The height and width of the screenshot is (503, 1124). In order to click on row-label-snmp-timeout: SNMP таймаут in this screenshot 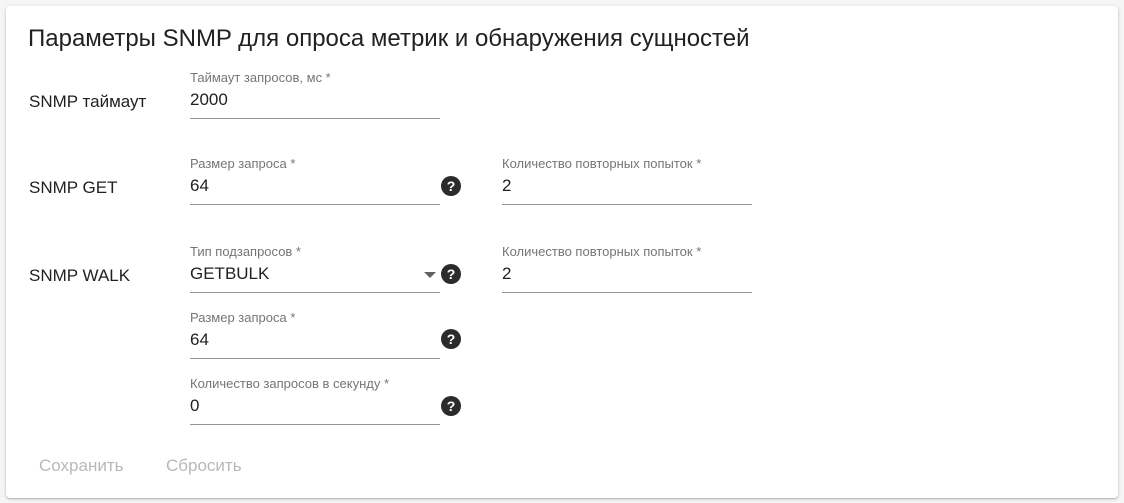, I will do `click(88, 101)`.